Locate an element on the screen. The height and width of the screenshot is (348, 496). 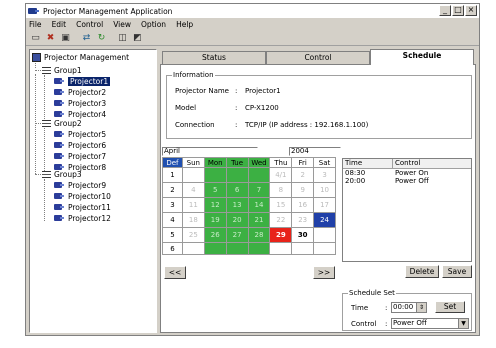
properties-icon: ▣ is located at coordinates (65, 38).